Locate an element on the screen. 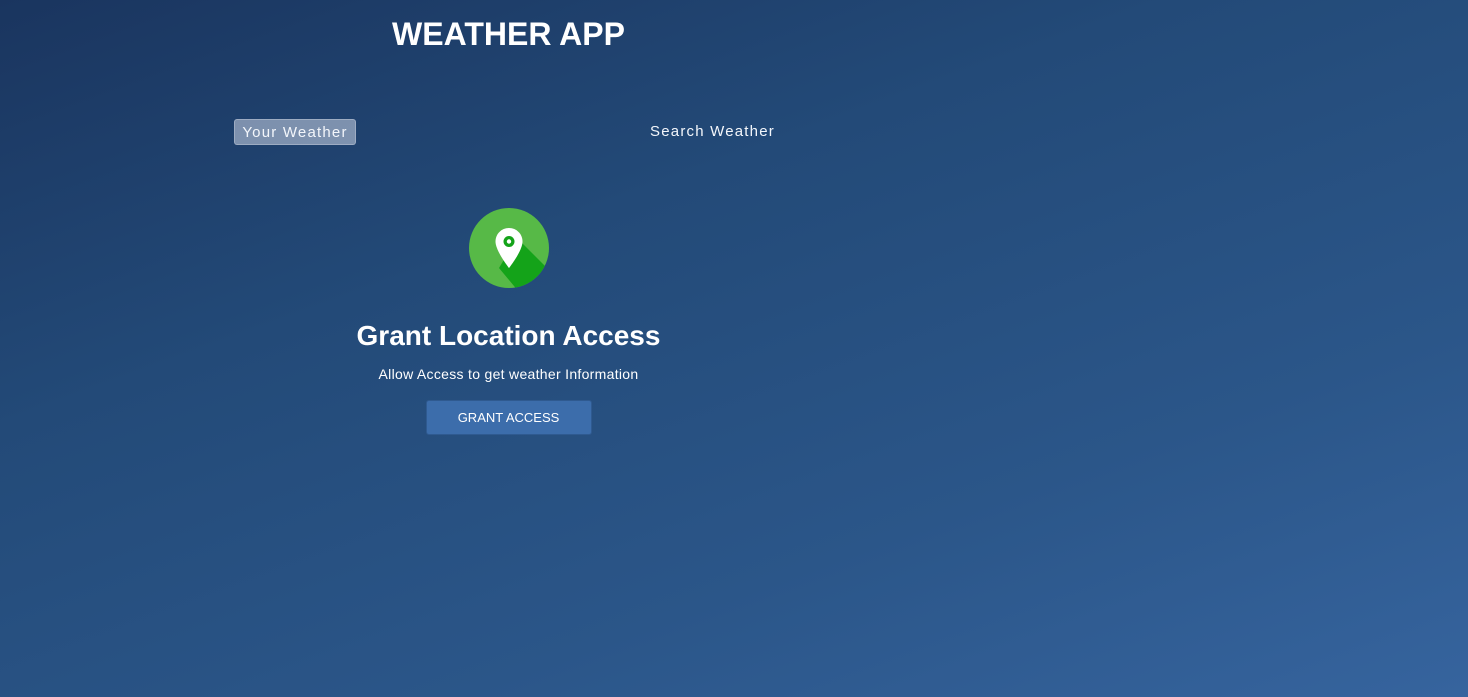  grant-heading: Grant Location Access is located at coordinates (508, 335).